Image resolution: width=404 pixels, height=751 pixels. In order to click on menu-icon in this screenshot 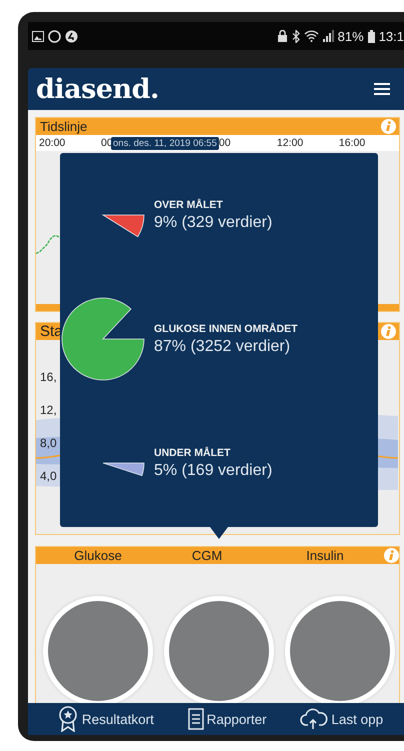, I will do `click(382, 89)`.